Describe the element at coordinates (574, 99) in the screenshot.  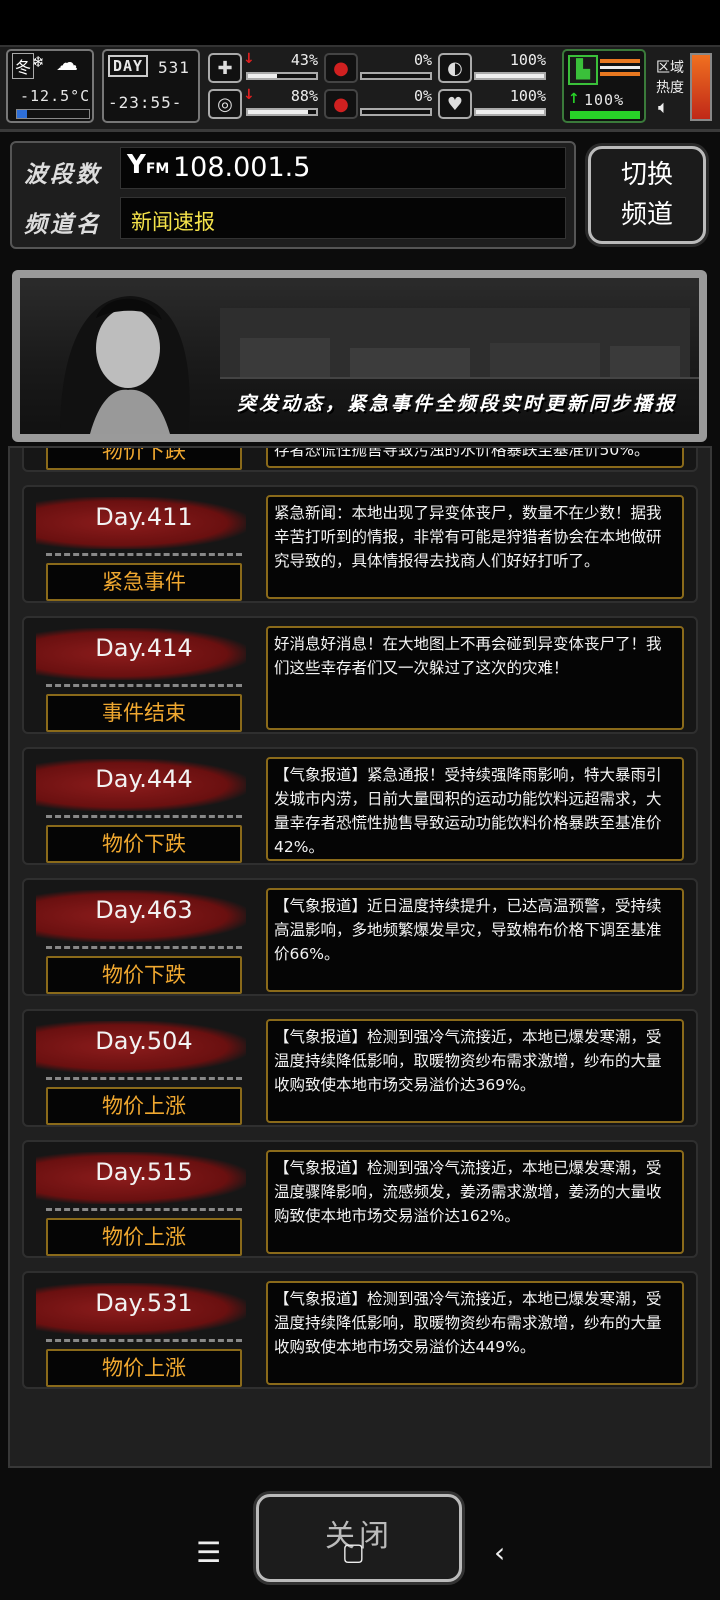
I see `stamina-up-arrow: ↑` at that location.